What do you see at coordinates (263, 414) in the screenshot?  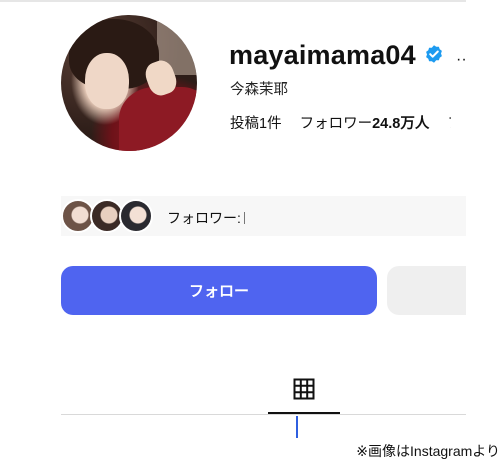 I see `tabs-divider` at bounding box center [263, 414].